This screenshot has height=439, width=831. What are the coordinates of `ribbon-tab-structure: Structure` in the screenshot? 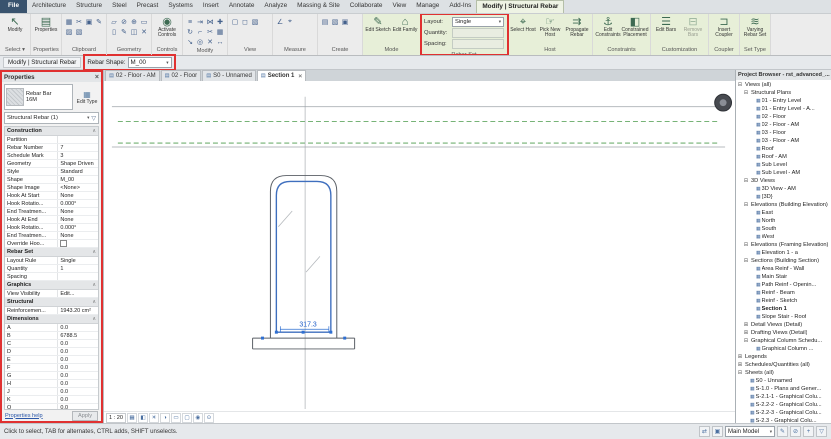 It's located at (89, 6).